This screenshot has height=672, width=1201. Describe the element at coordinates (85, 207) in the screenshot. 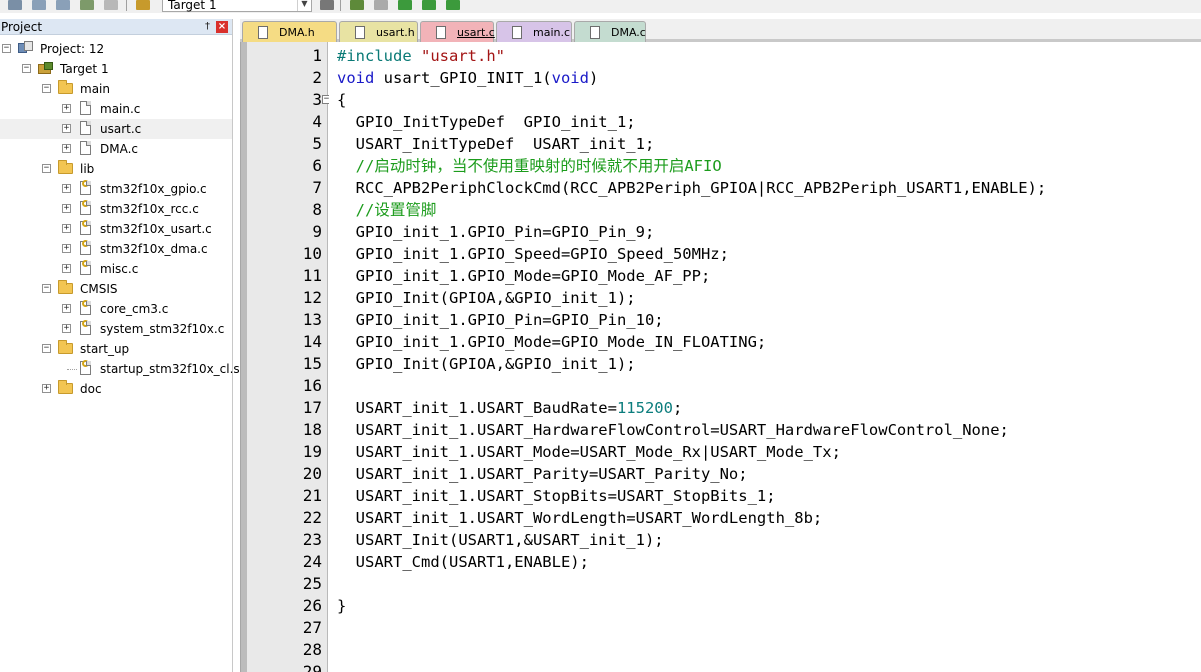

I see `locked-file-icon` at that location.